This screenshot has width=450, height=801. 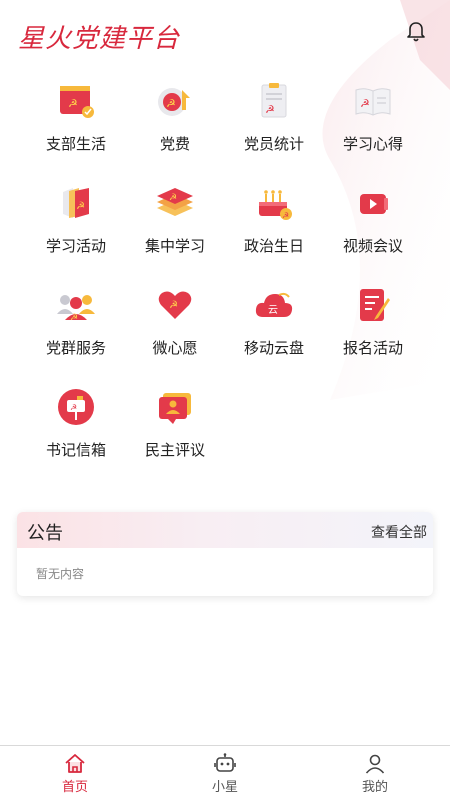 What do you see at coordinates (75, 763) in the screenshot?
I see `home-icon` at bounding box center [75, 763].